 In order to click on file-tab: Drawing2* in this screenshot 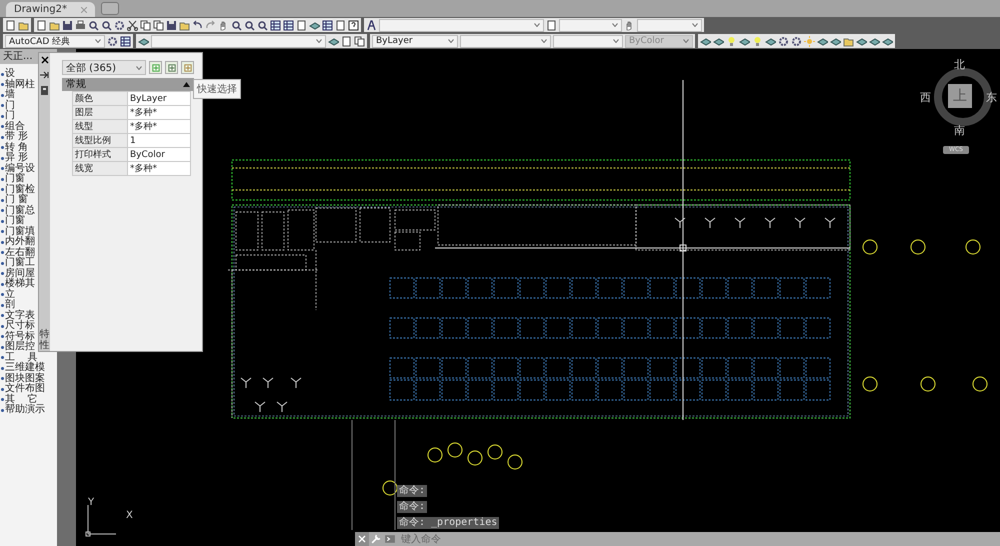, I will do `click(50, 9)`.